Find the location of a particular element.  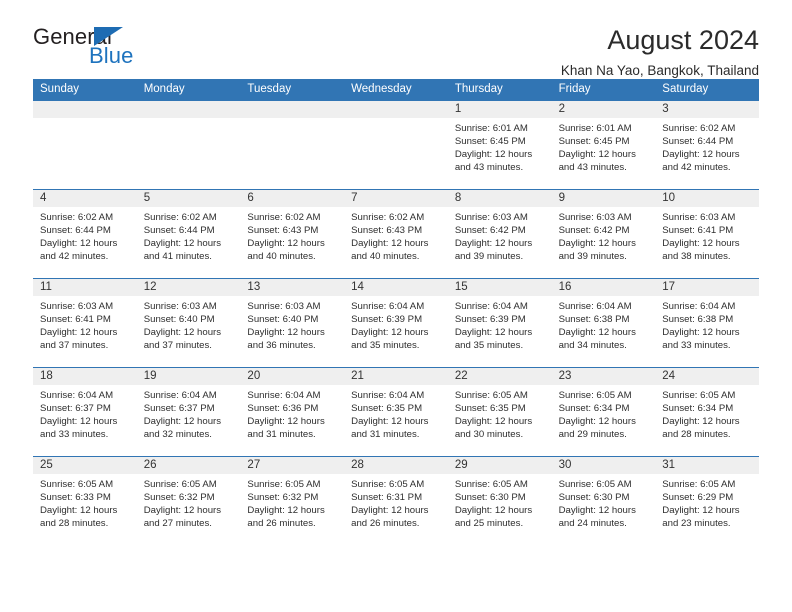

weekday-header-wednesday: Wednesday is located at coordinates (381, 89).